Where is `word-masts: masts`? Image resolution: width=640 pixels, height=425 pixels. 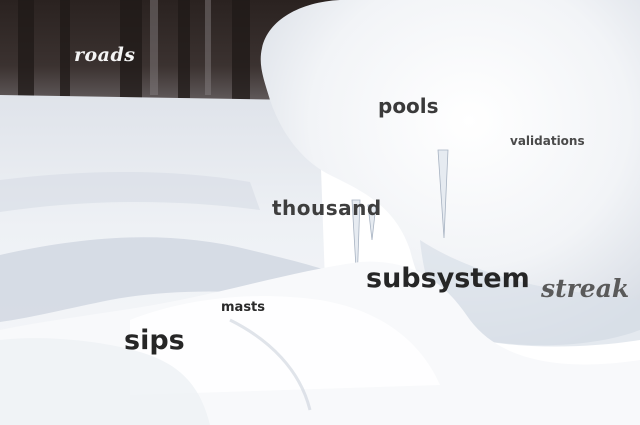 word-masts: masts is located at coordinates (243, 307).